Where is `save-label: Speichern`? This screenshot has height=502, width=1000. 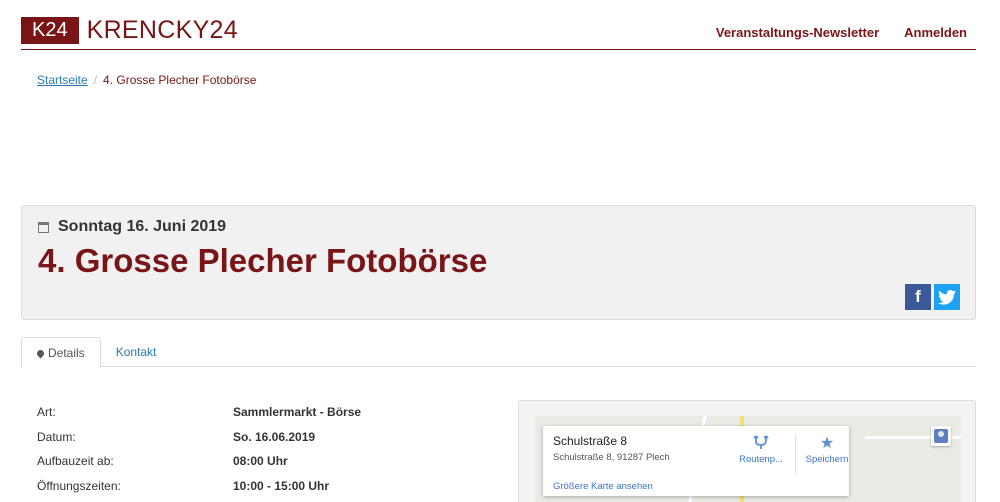
save-label: Speichern is located at coordinates (827, 459).